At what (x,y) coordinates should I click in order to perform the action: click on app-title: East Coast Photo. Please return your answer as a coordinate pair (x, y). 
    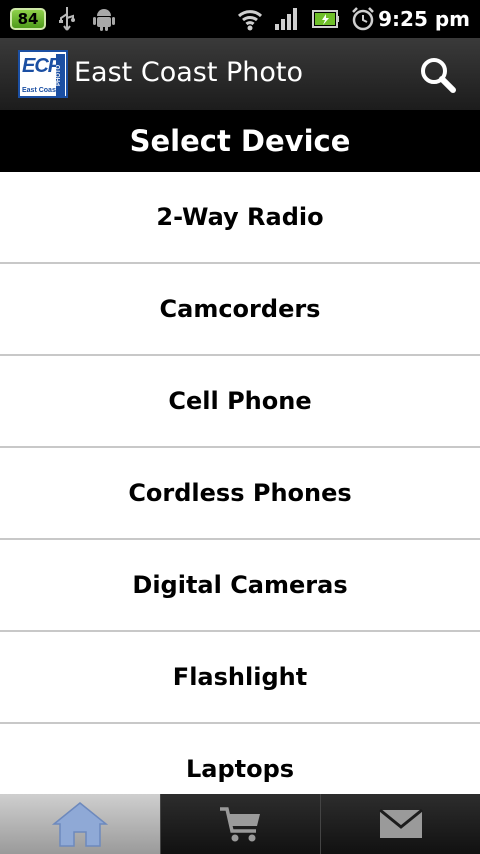
    Looking at the image, I should click on (189, 72).